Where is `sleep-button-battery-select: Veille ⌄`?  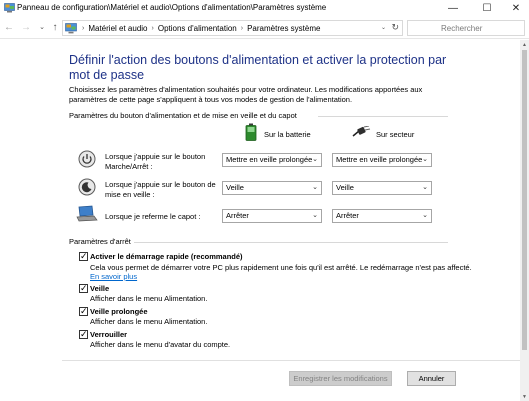
sleep-button-battery-select: Veille ⌄ is located at coordinates (272, 188).